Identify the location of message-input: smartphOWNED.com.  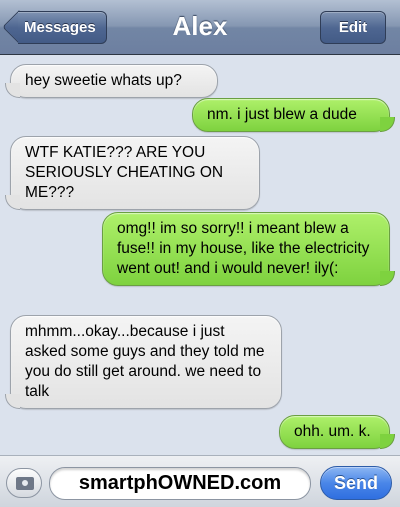
(180, 483).